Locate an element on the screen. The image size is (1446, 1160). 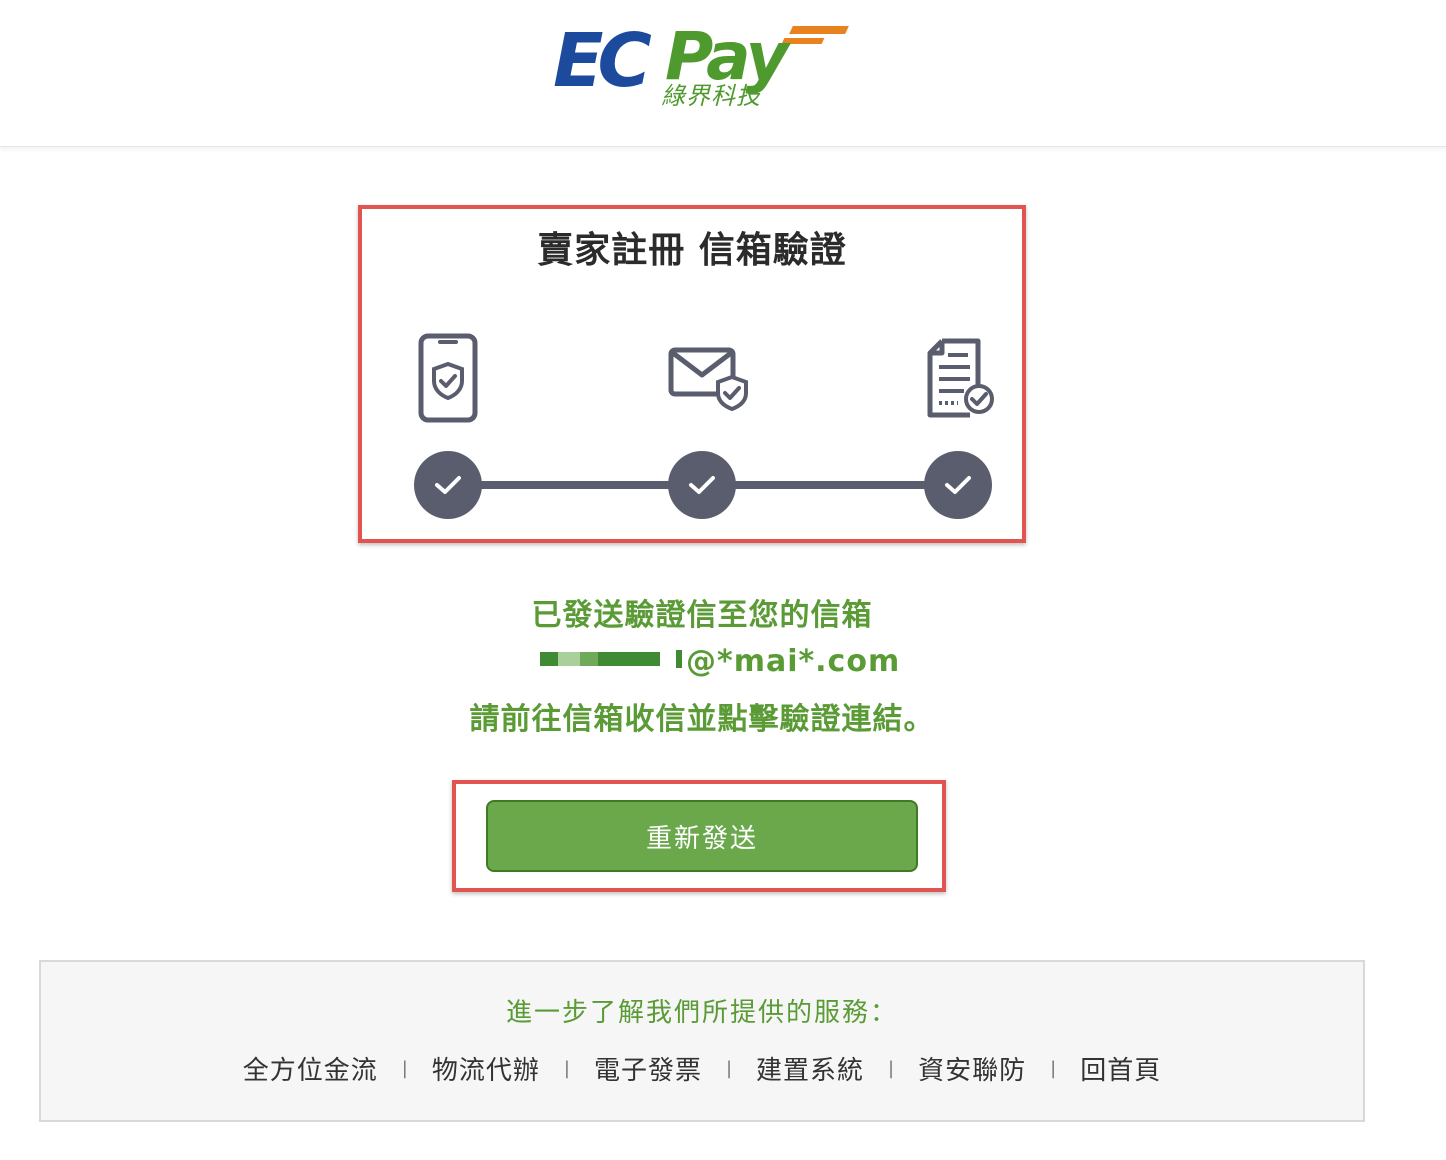
step-2-complete is located at coordinates (702, 485).